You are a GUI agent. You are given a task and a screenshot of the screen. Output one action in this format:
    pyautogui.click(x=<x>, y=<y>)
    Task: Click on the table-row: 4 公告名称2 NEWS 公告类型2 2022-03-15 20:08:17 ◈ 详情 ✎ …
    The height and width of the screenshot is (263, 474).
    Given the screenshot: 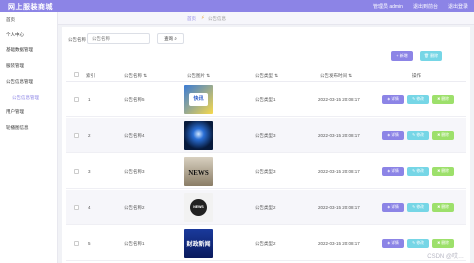 What is the action you would take?
    pyautogui.click(x=266, y=207)
    